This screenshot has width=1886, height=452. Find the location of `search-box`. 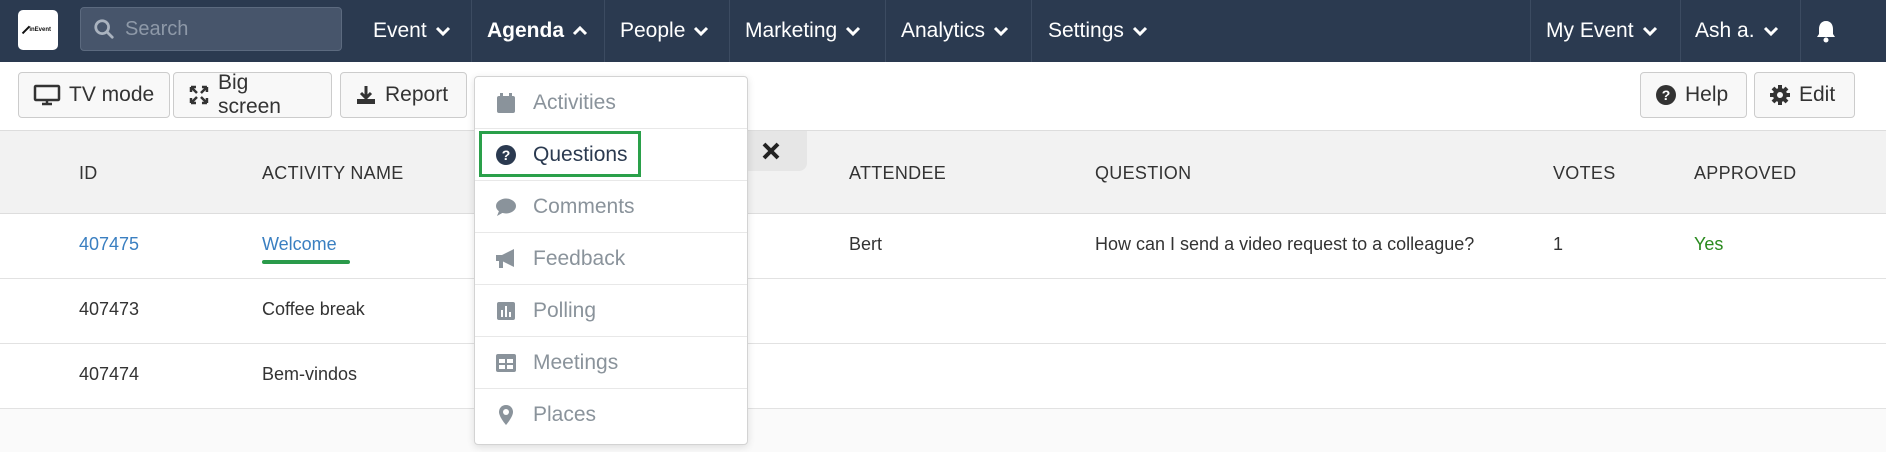

search-box is located at coordinates (211, 29).